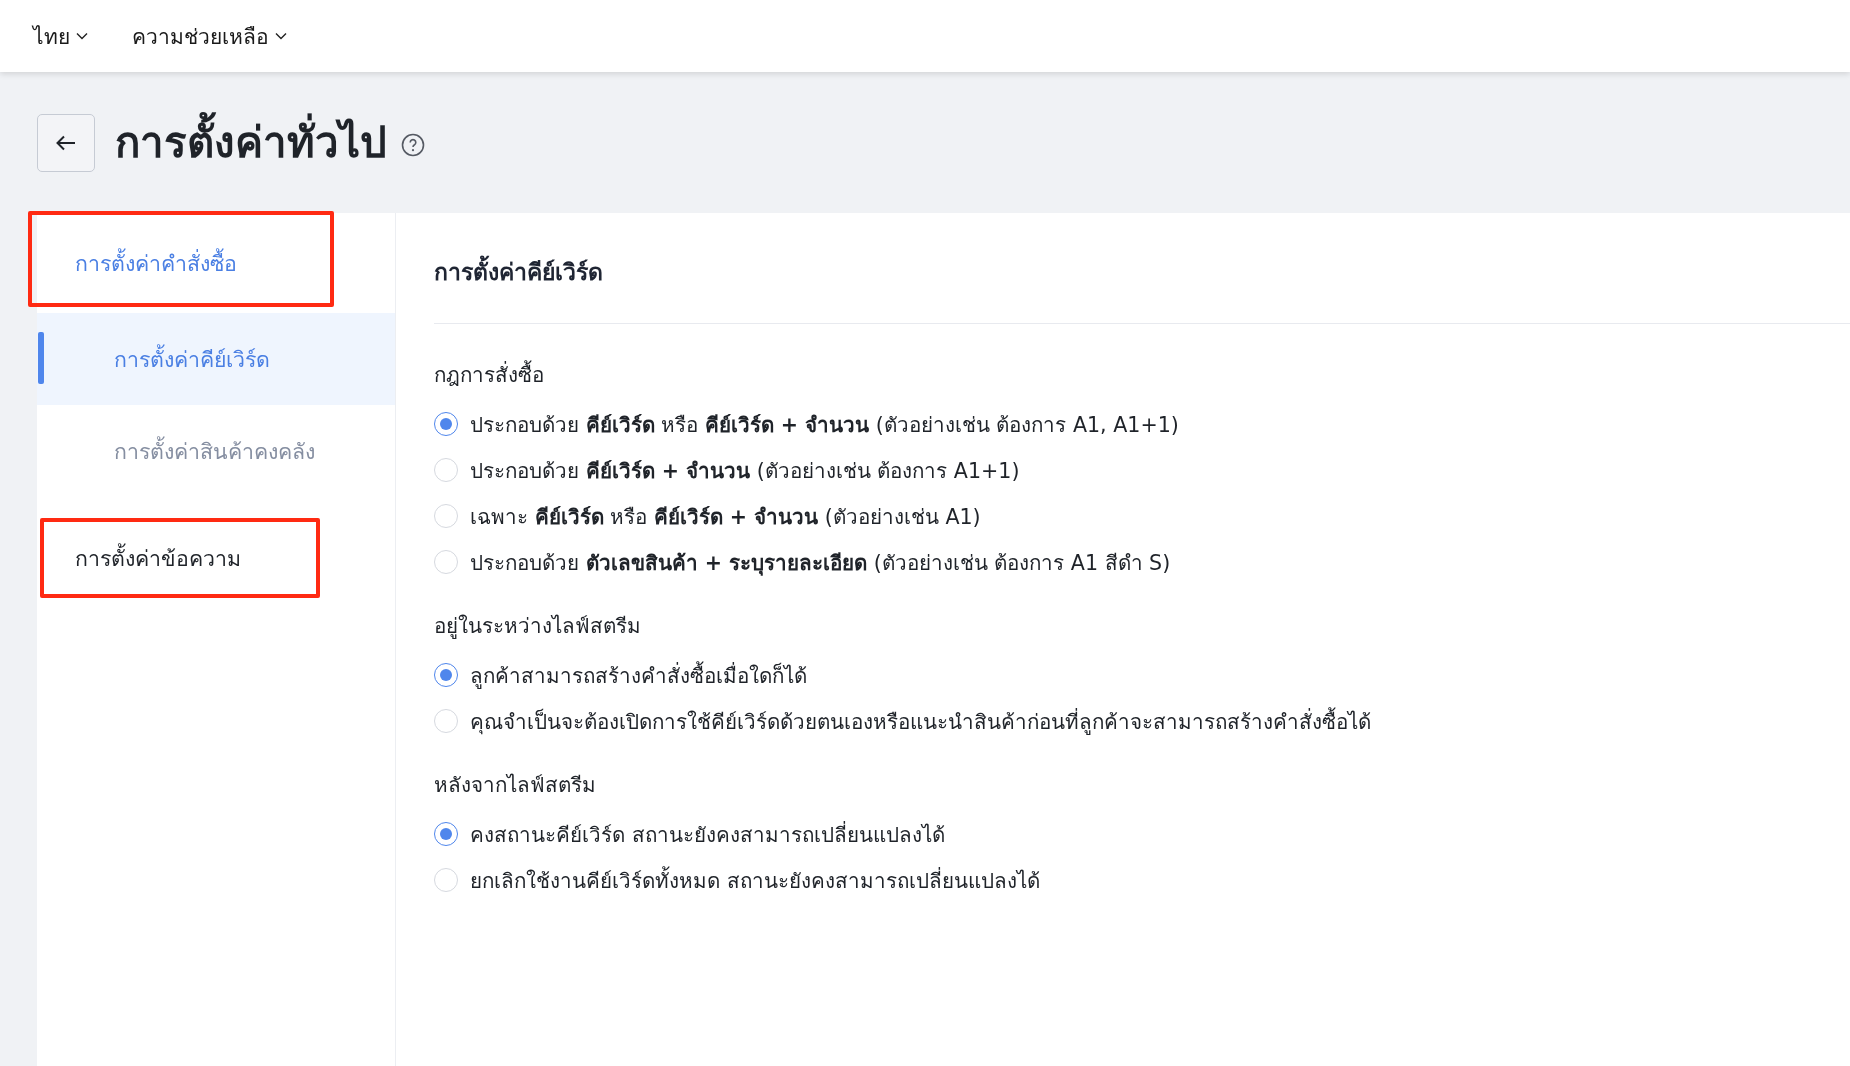 The width and height of the screenshot is (1850, 1066). Describe the element at coordinates (216, 359) in the screenshot. I see `sidebar-subitem: การตั้งค่าคีย์เวิร์ด` at that location.